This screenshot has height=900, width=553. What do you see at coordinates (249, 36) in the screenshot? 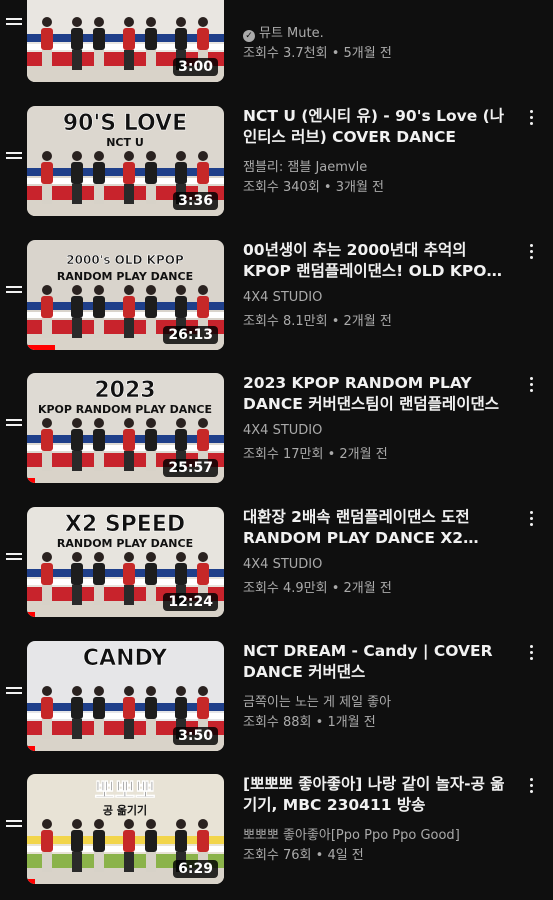
I see `verified-check-icon: ✓` at bounding box center [249, 36].